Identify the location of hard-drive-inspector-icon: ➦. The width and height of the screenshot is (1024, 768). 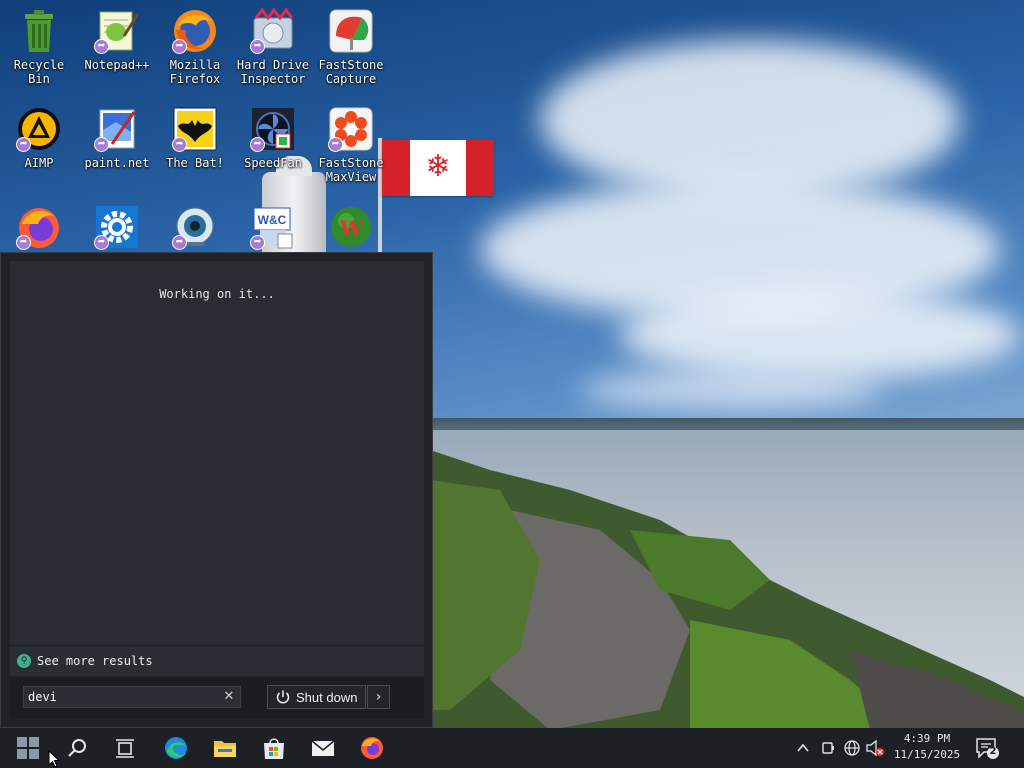
(273, 30).